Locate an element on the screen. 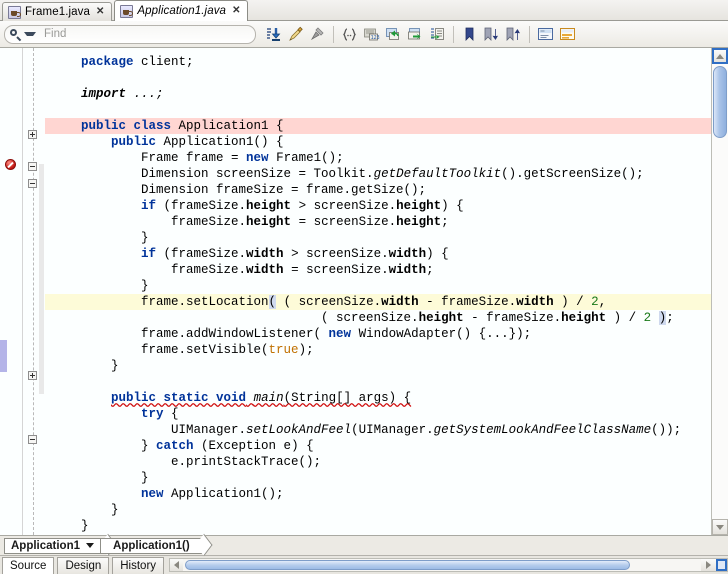 The height and width of the screenshot is (574, 728). bookmark-prev-icon is located at coordinates (513, 34).